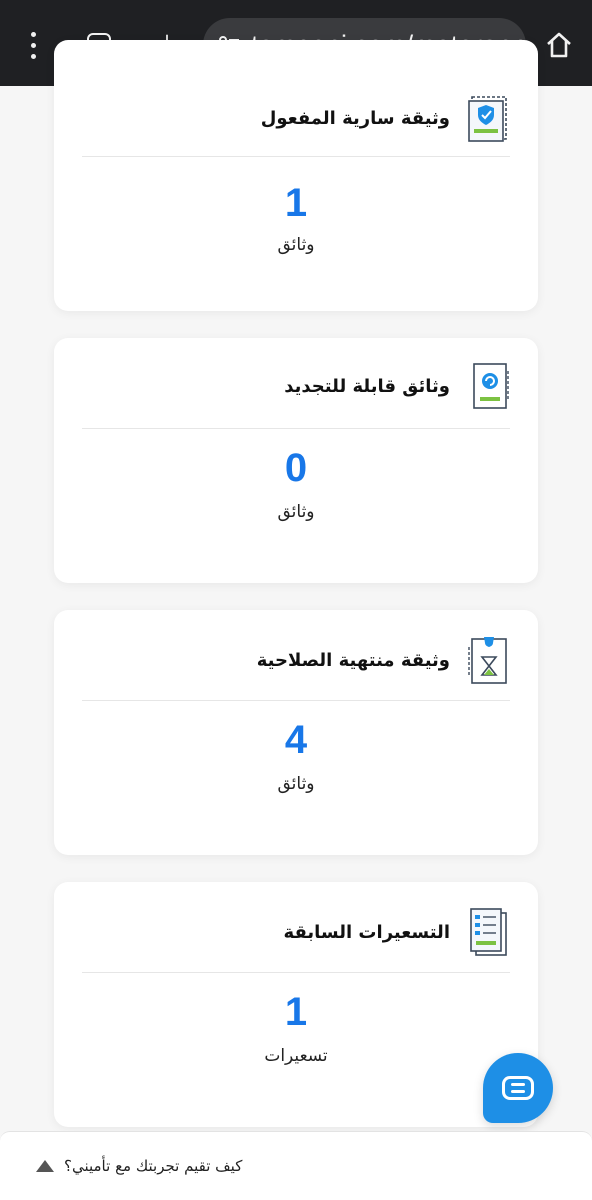 Image resolution: width=592 pixels, height=1200 pixels. Describe the element at coordinates (366, 932) in the screenshot. I see `card-title: التسعيرات السابقة` at that location.